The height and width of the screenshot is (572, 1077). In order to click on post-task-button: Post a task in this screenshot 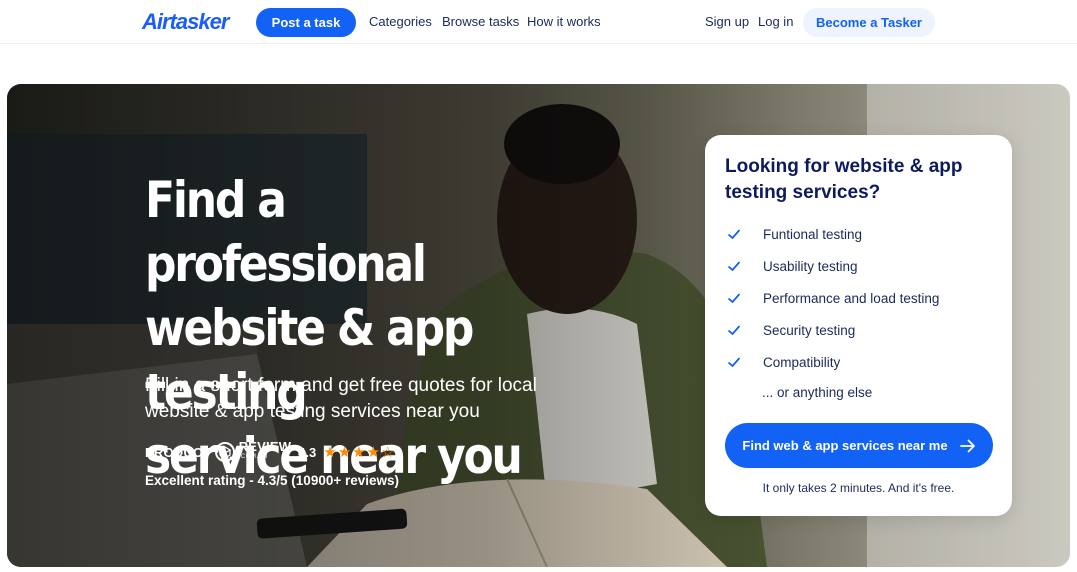, I will do `click(306, 22)`.